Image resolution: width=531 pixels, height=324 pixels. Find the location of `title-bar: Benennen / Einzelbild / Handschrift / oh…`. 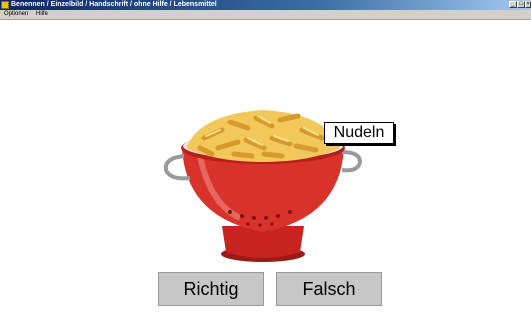

title-bar: Benennen / Einzelbild / Handschrift / oh… is located at coordinates (265, 5).